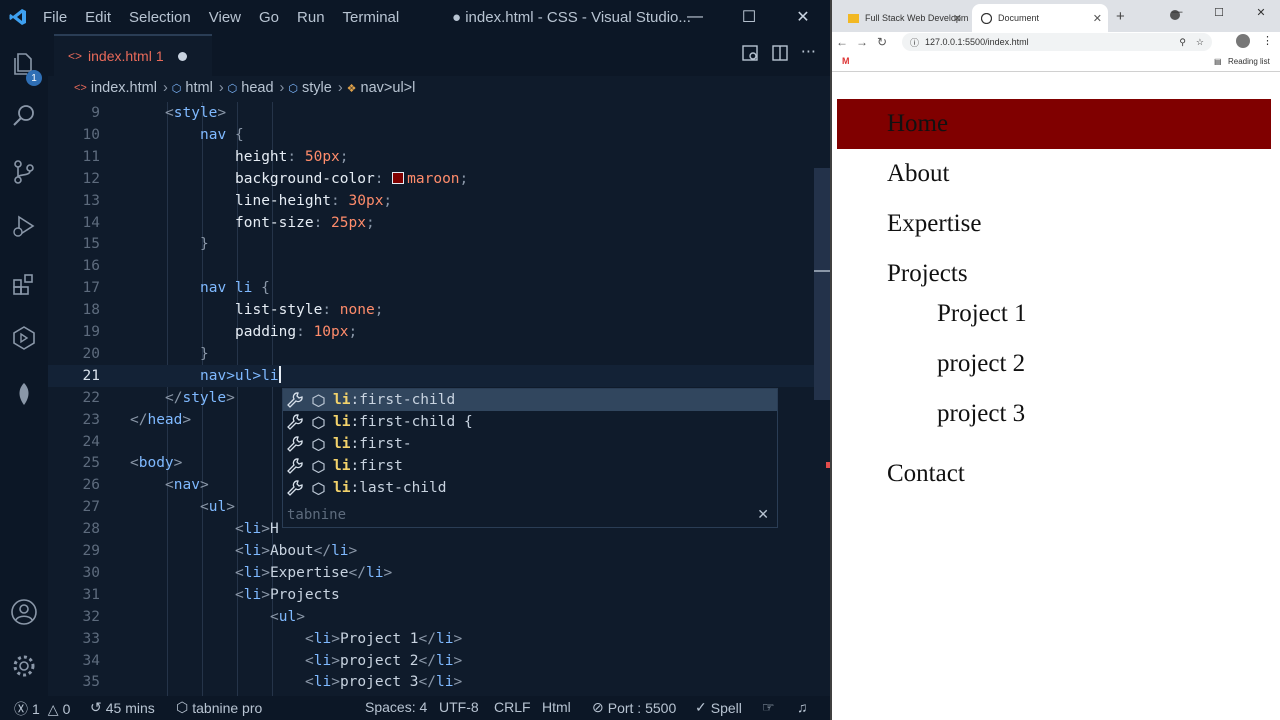 The height and width of the screenshot is (720, 1280). What do you see at coordinates (882, 42) in the screenshot?
I see `reload-icon: ↻` at bounding box center [882, 42].